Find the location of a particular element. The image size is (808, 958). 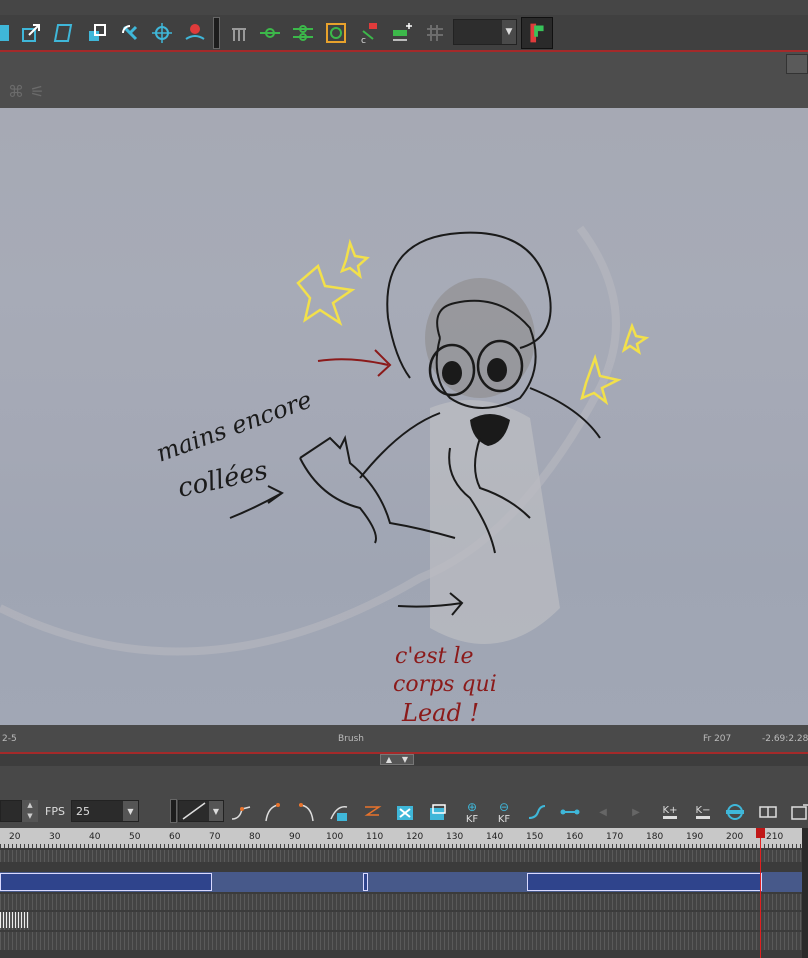

ruler-label: 100 is located at coordinates (335, 837).